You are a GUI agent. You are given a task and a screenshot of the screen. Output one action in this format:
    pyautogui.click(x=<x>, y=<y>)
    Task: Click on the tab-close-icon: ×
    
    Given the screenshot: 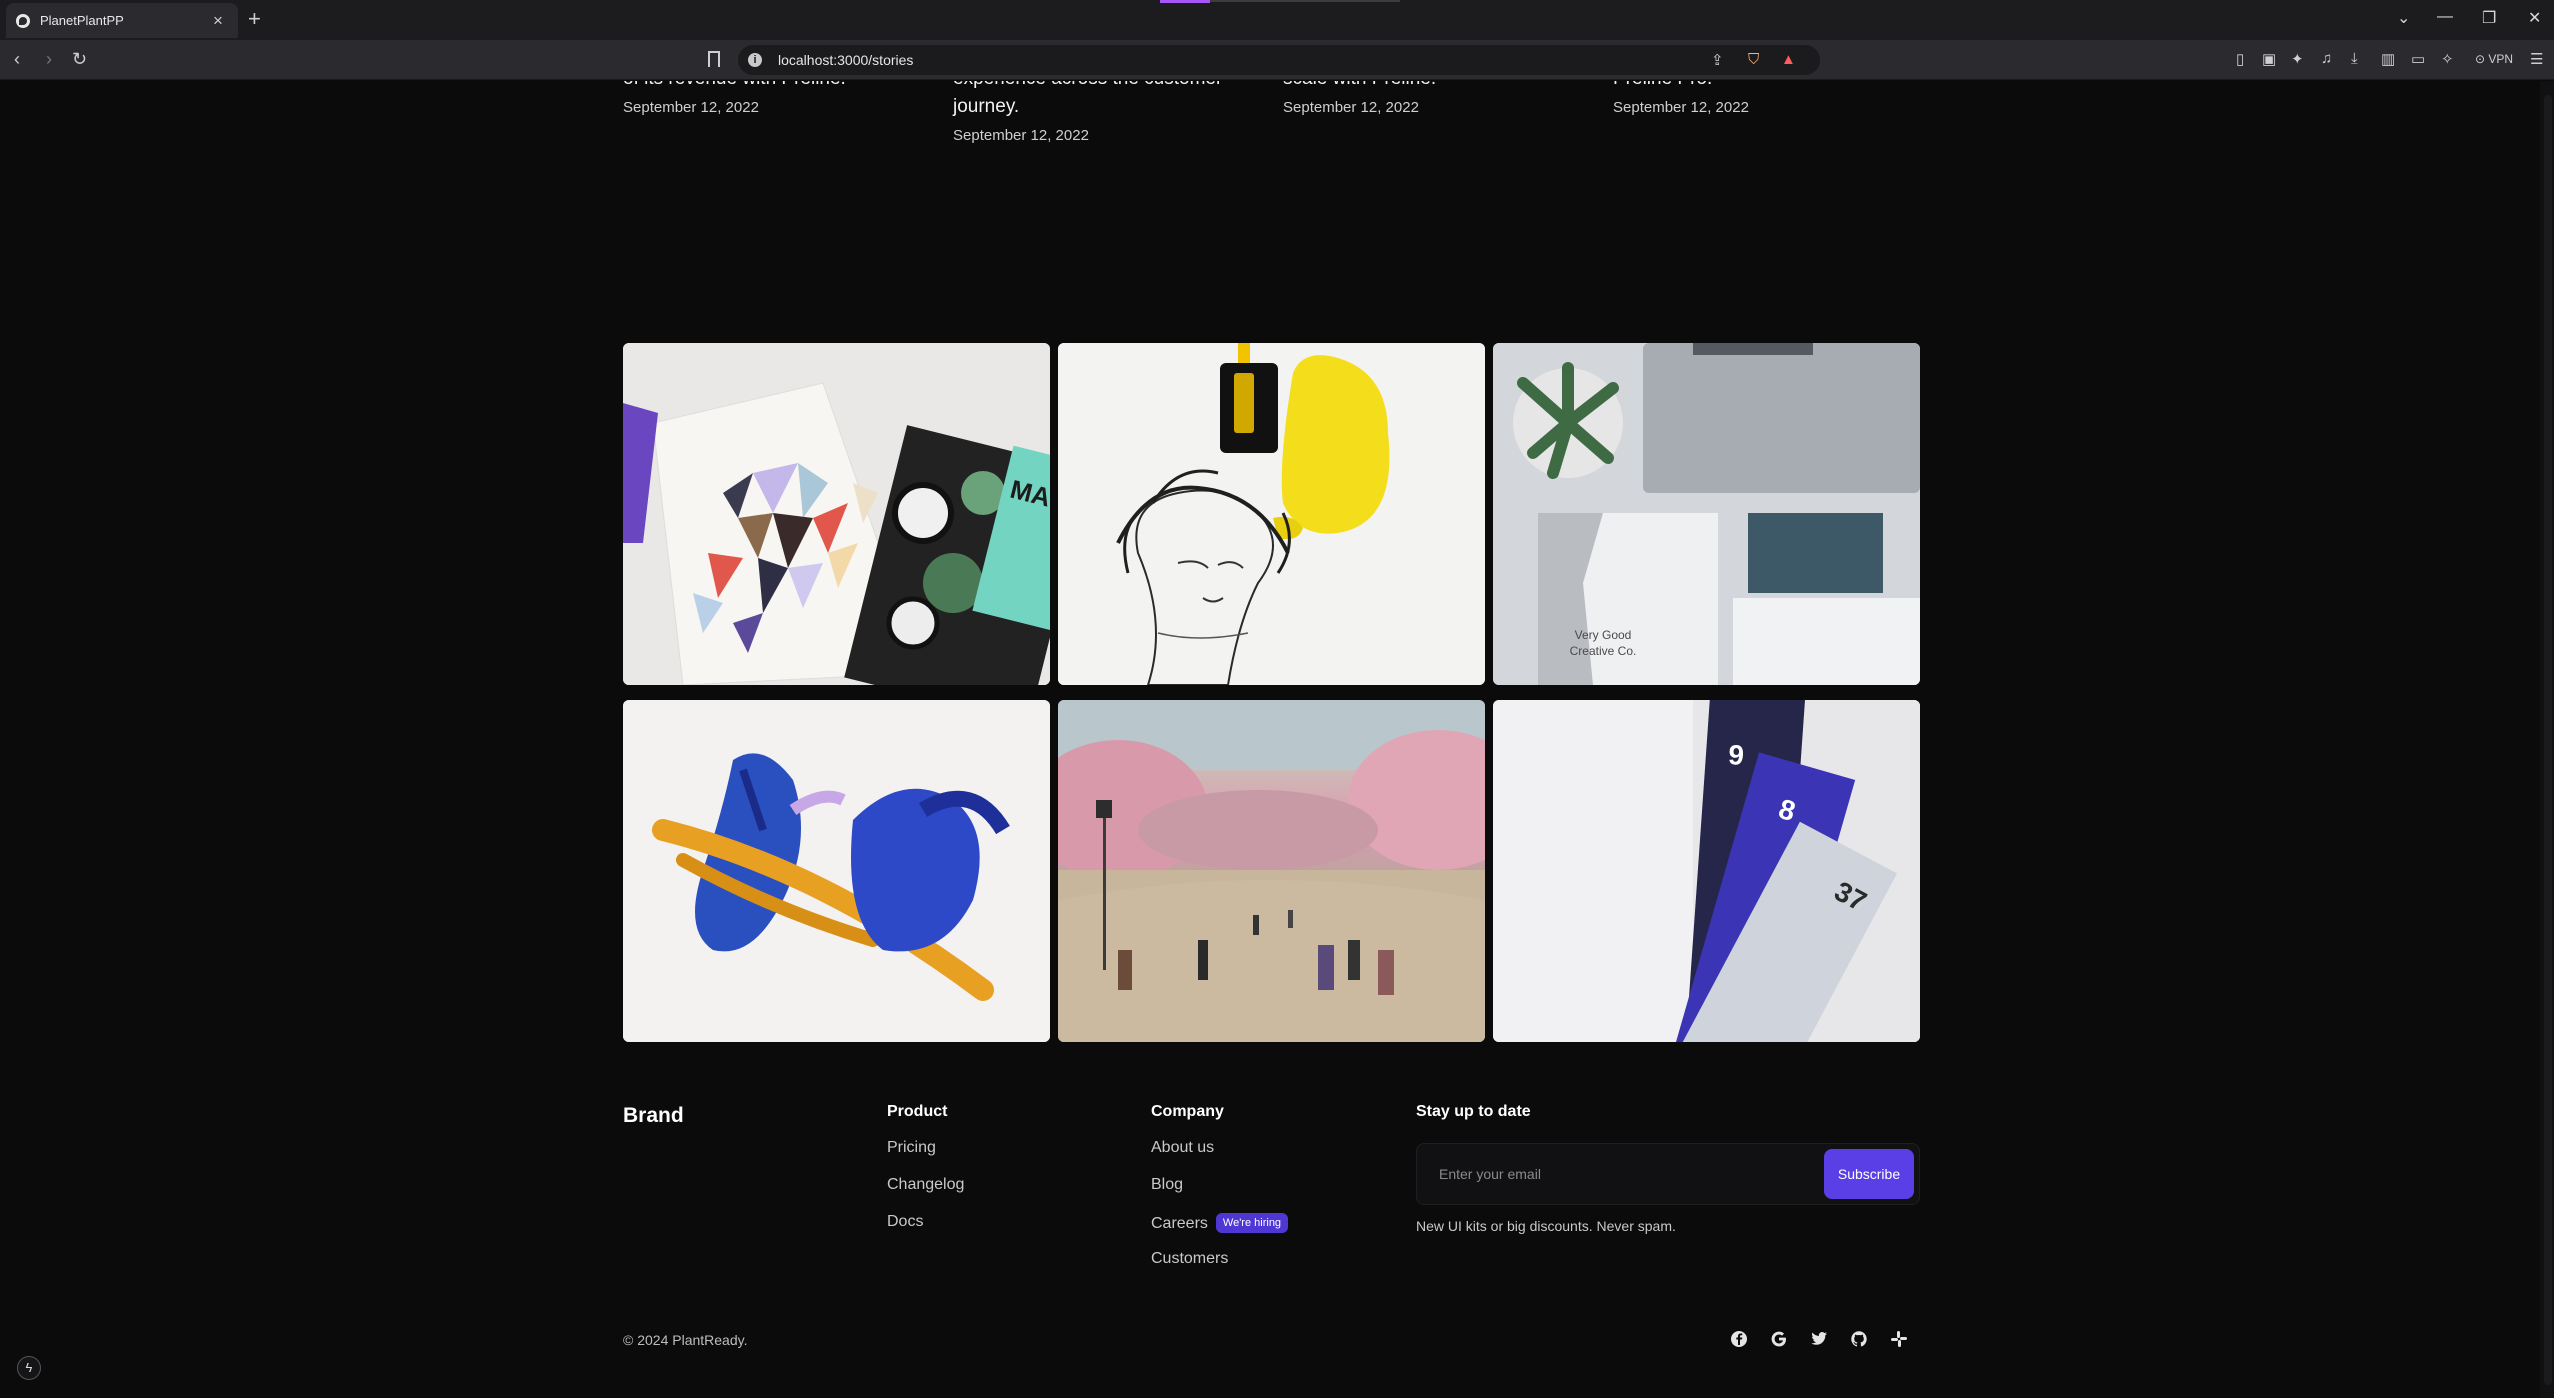 What is the action you would take?
    pyautogui.click(x=218, y=21)
    